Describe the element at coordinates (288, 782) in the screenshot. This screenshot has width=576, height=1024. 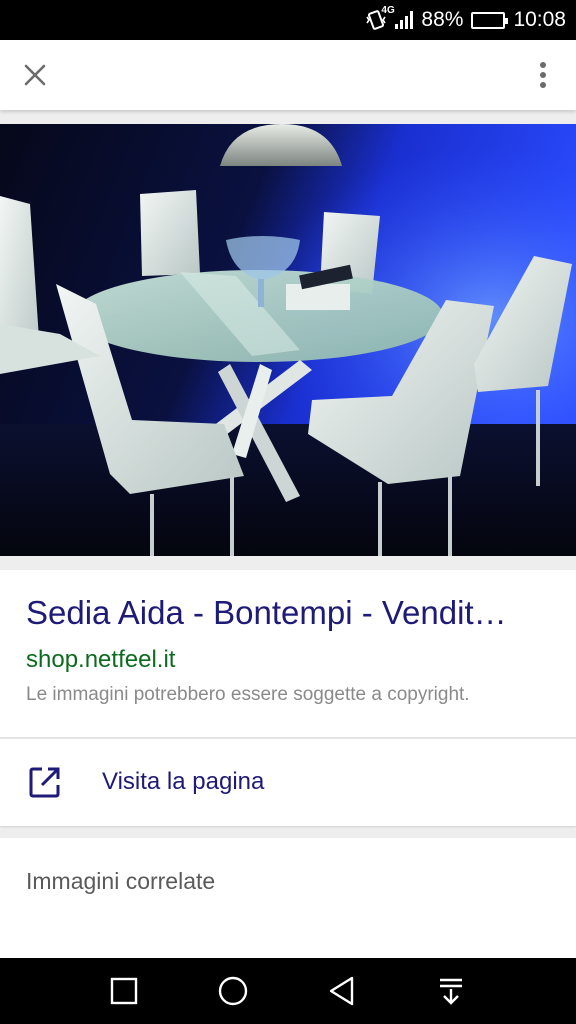
I see `visit-page-button: Visita la pagina` at that location.